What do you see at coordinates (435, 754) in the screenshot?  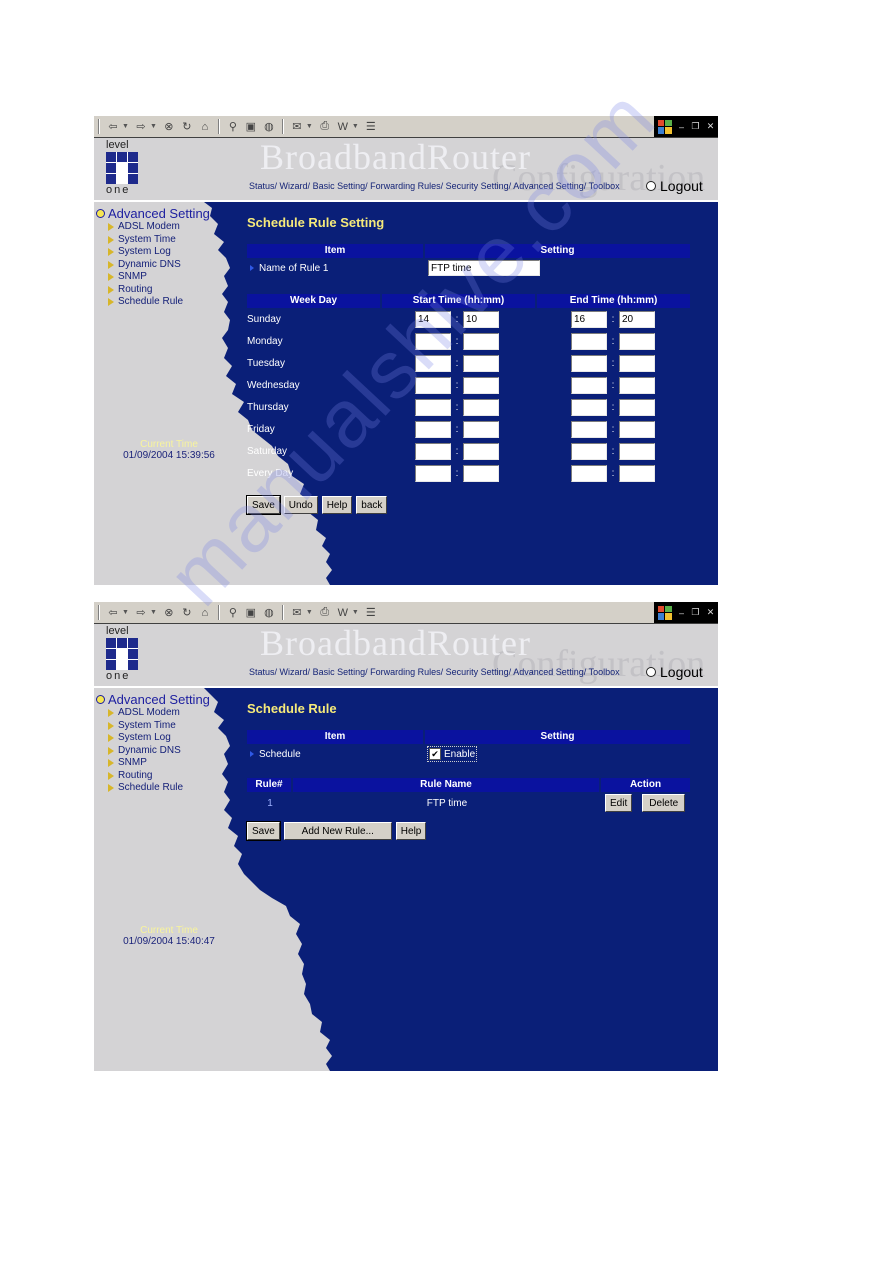 I see `enable-checkbox: ✔` at bounding box center [435, 754].